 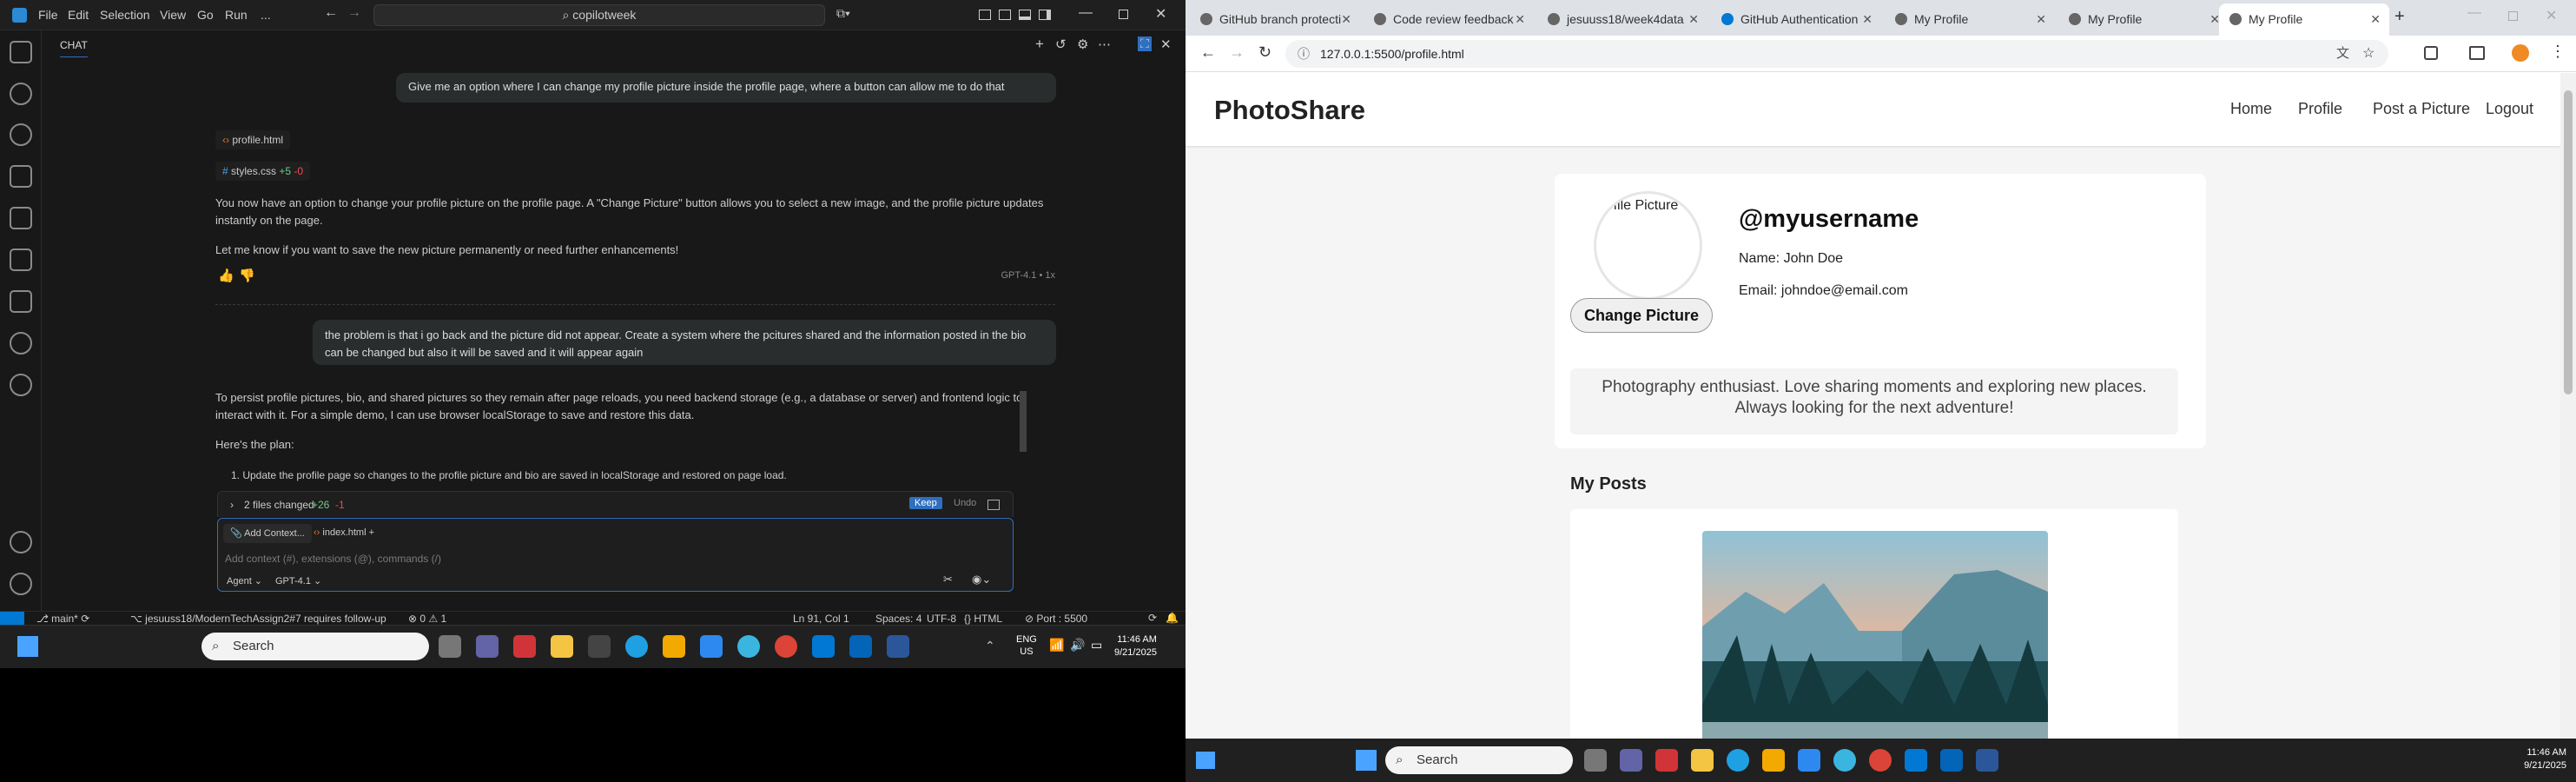 What do you see at coordinates (1083, 44) in the screenshot?
I see `chat-settings-icon: ⚙` at bounding box center [1083, 44].